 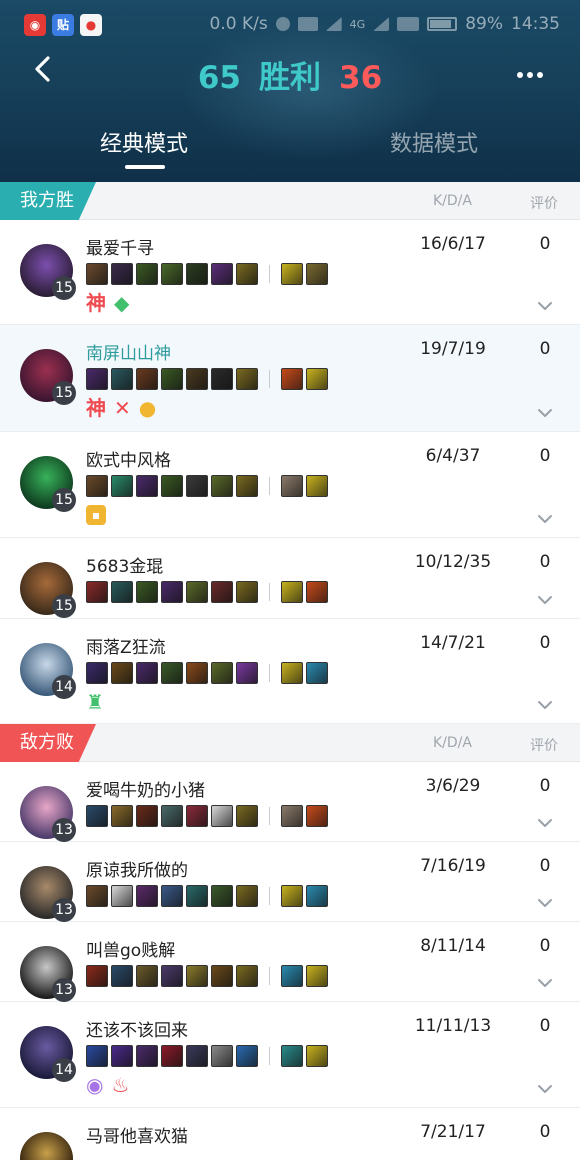 I want to click on player-name: 马哥他喜欢猫, so click(x=137, y=1134).